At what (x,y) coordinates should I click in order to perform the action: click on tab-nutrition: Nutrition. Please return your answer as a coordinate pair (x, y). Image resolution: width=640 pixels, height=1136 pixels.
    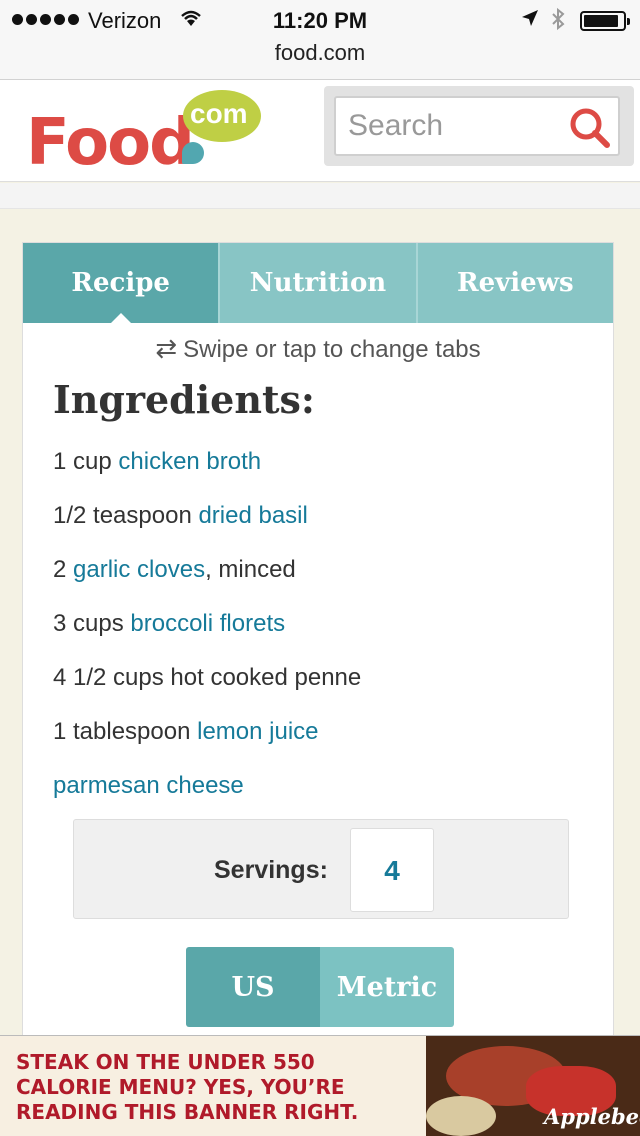
    Looking at the image, I should click on (319, 283).